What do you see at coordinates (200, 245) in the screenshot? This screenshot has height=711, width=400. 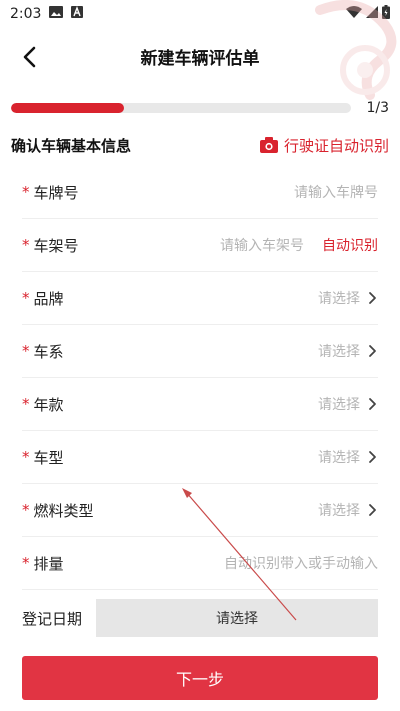 I see `field-vin: * 车架号 请输入车架号 自动识别` at bounding box center [200, 245].